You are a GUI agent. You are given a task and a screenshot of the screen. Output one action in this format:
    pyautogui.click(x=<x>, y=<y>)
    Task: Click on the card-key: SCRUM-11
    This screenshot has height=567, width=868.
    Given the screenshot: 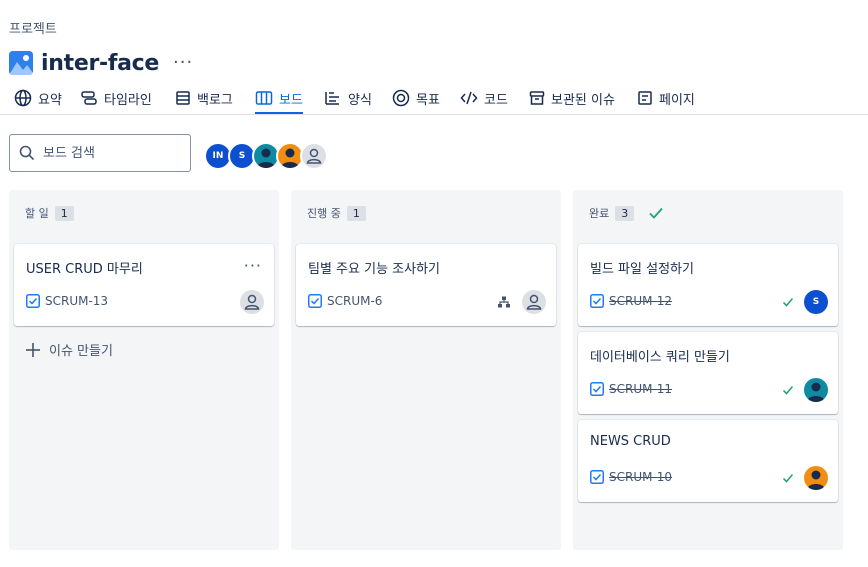 What is the action you would take?
    pyautogui.click(x=631, y=389)
    